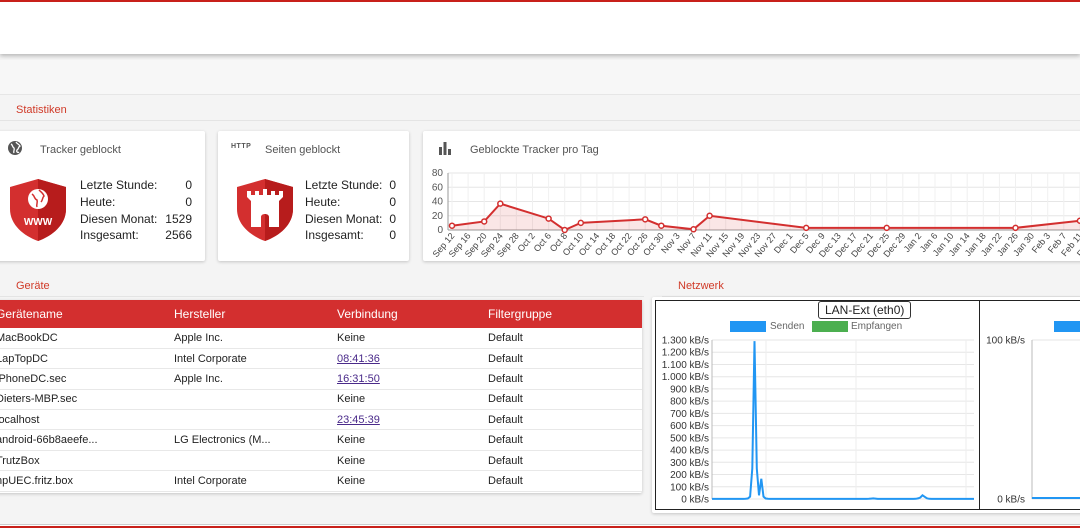  What do you see at coordinates (210, 358) in the screenshot?
I see `cell-text: Intel Corporate` at bounding box center [210, 358].